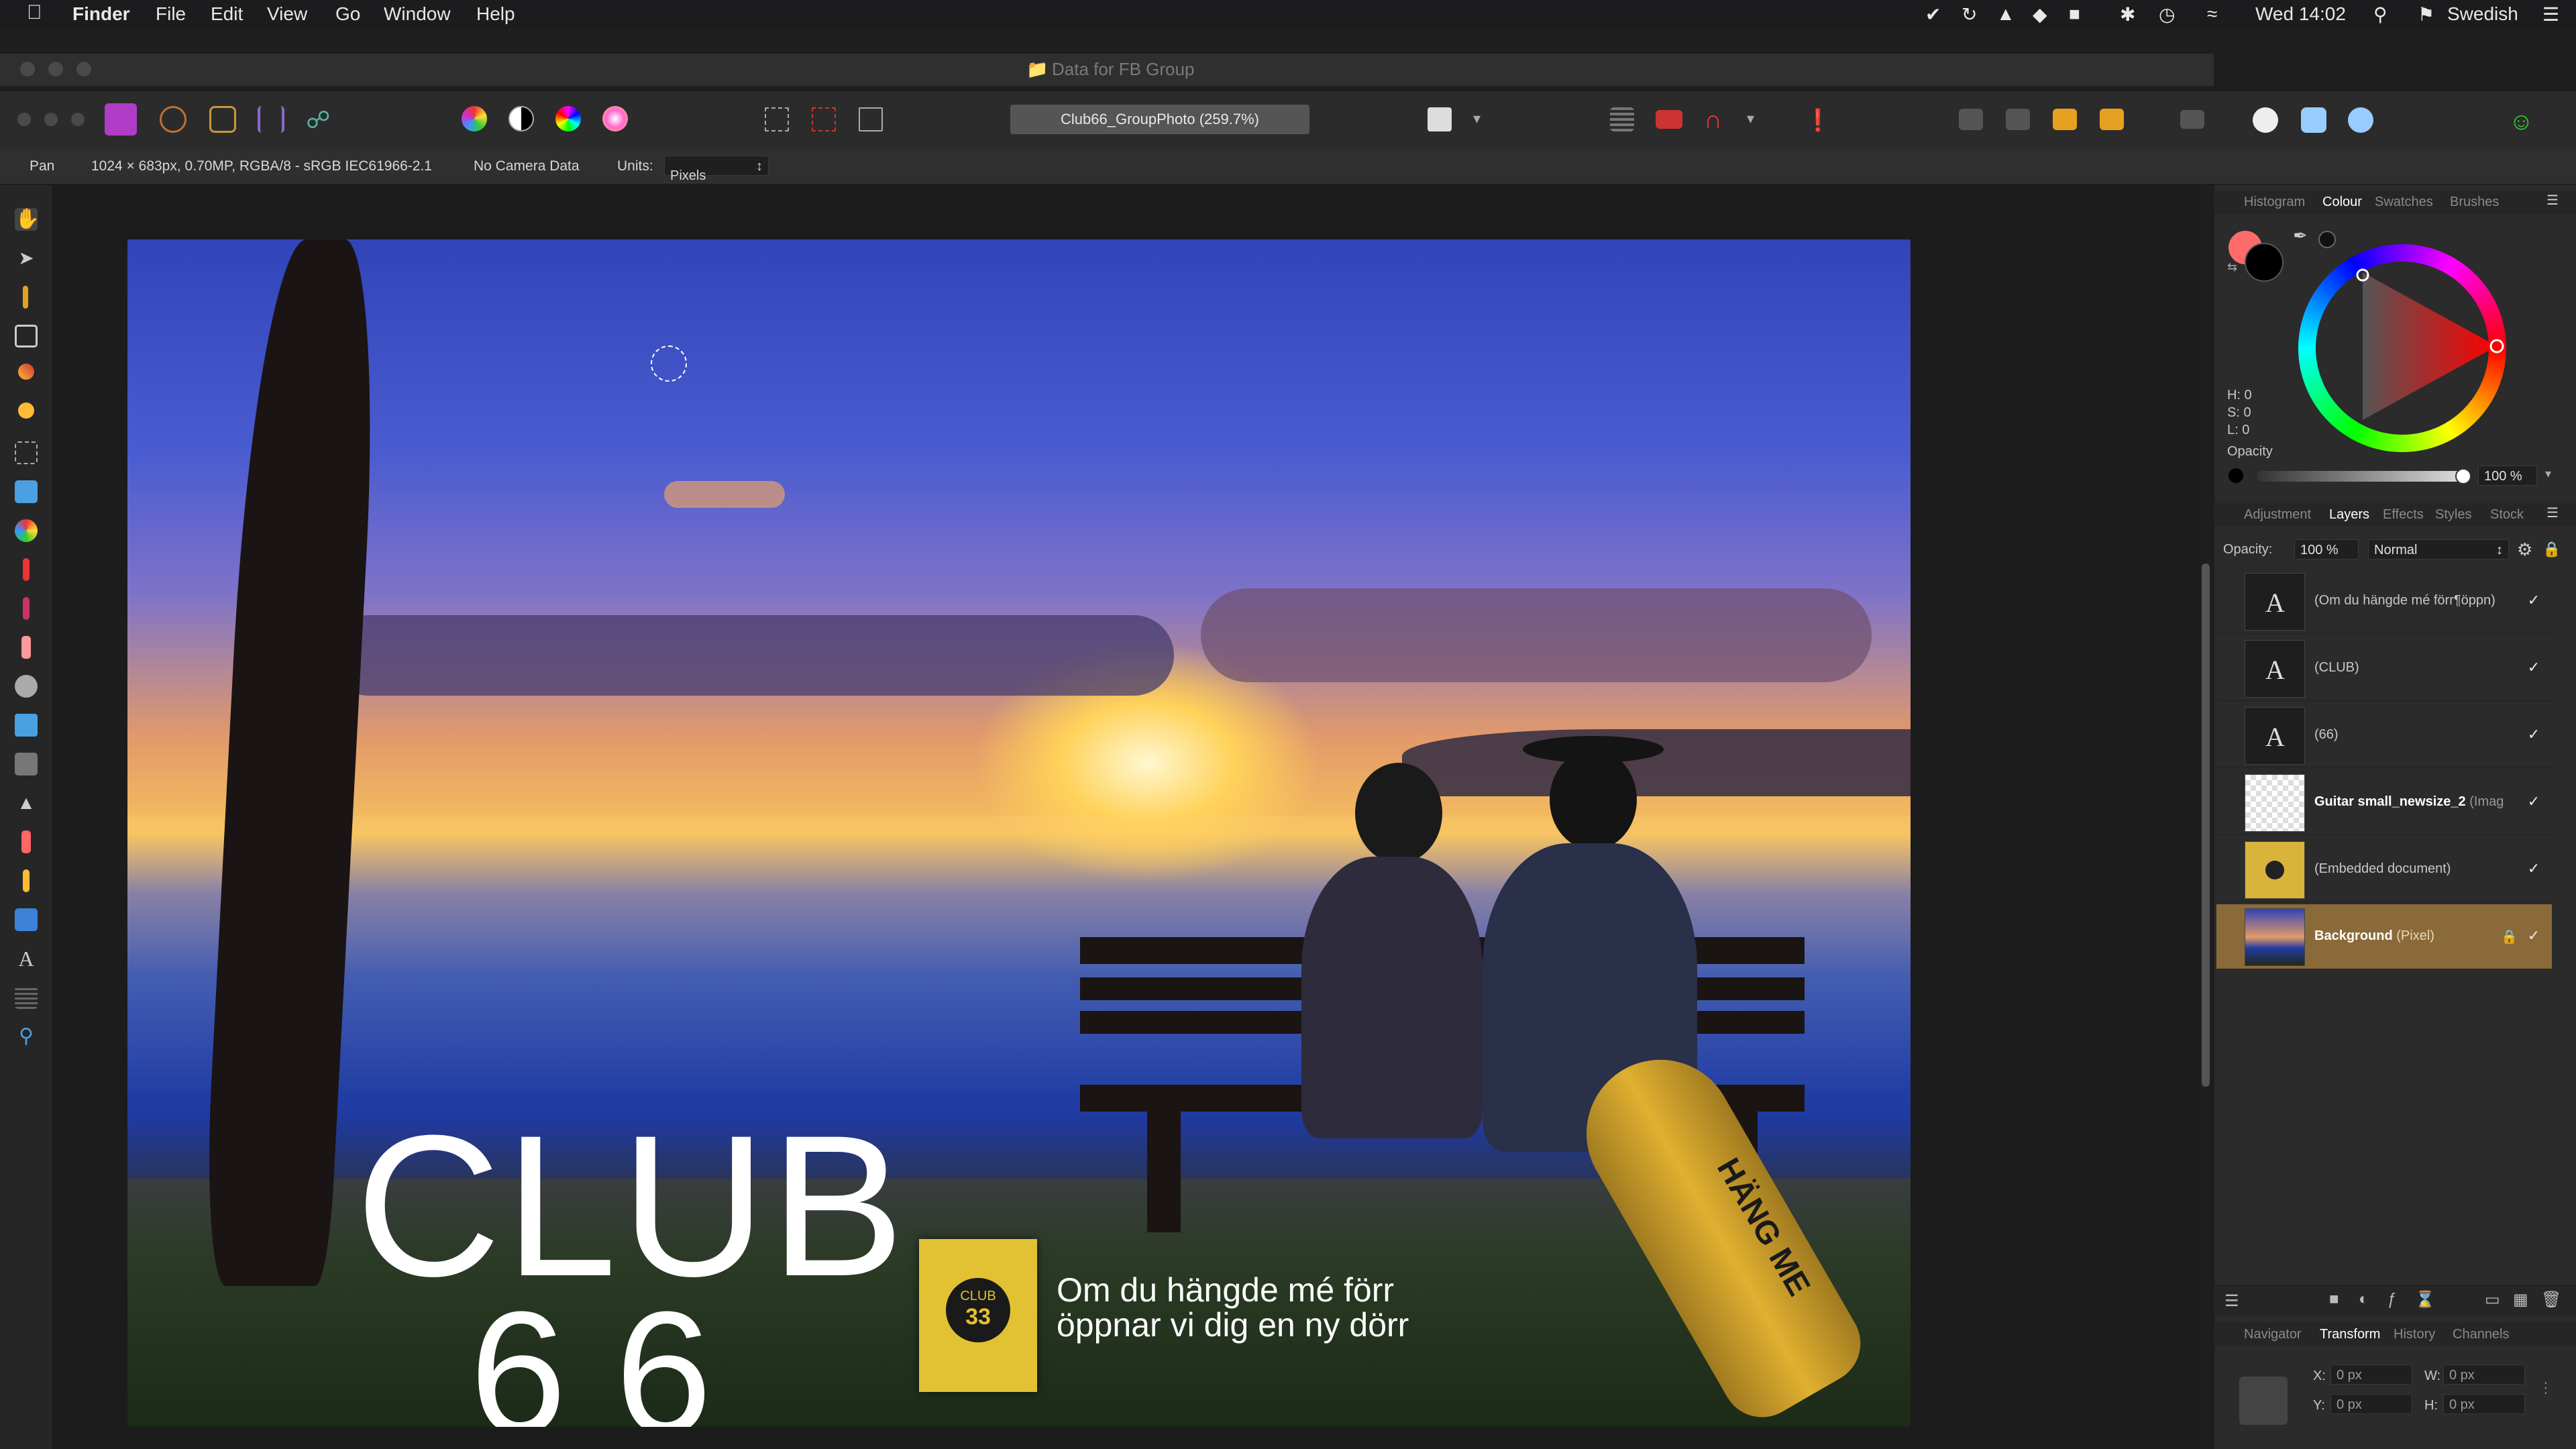 The width and height of the screenshot is (2576, 1449). Describe the element at coordinates (2018, 119) in the screenshot. I see `arrange-backward-icon` at that location.